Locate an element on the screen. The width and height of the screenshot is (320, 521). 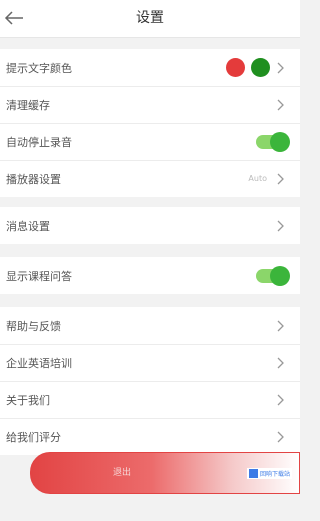
color-swatch-red is located at coordinates (235, 67).